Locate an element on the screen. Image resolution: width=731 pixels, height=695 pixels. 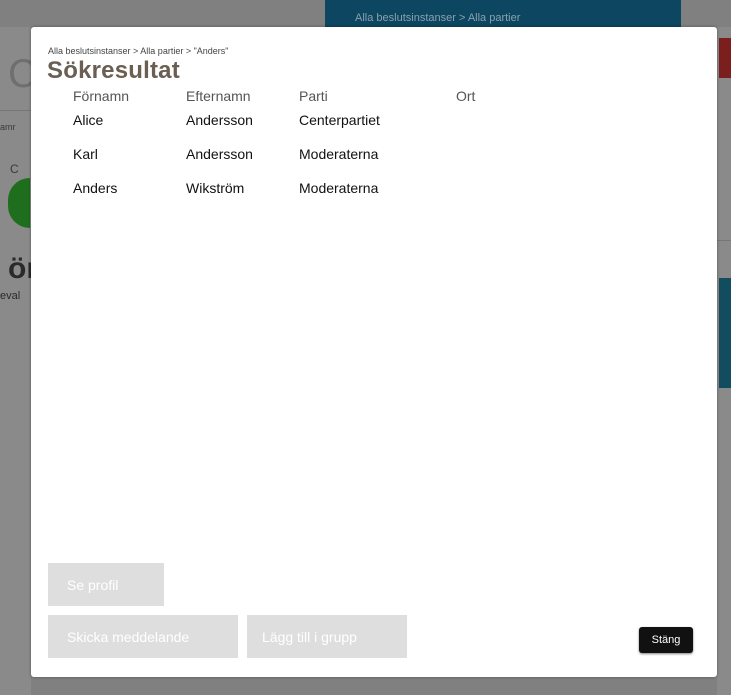
add-to-group-button: Lägg till i grupp is located at coordinates (327, 636).